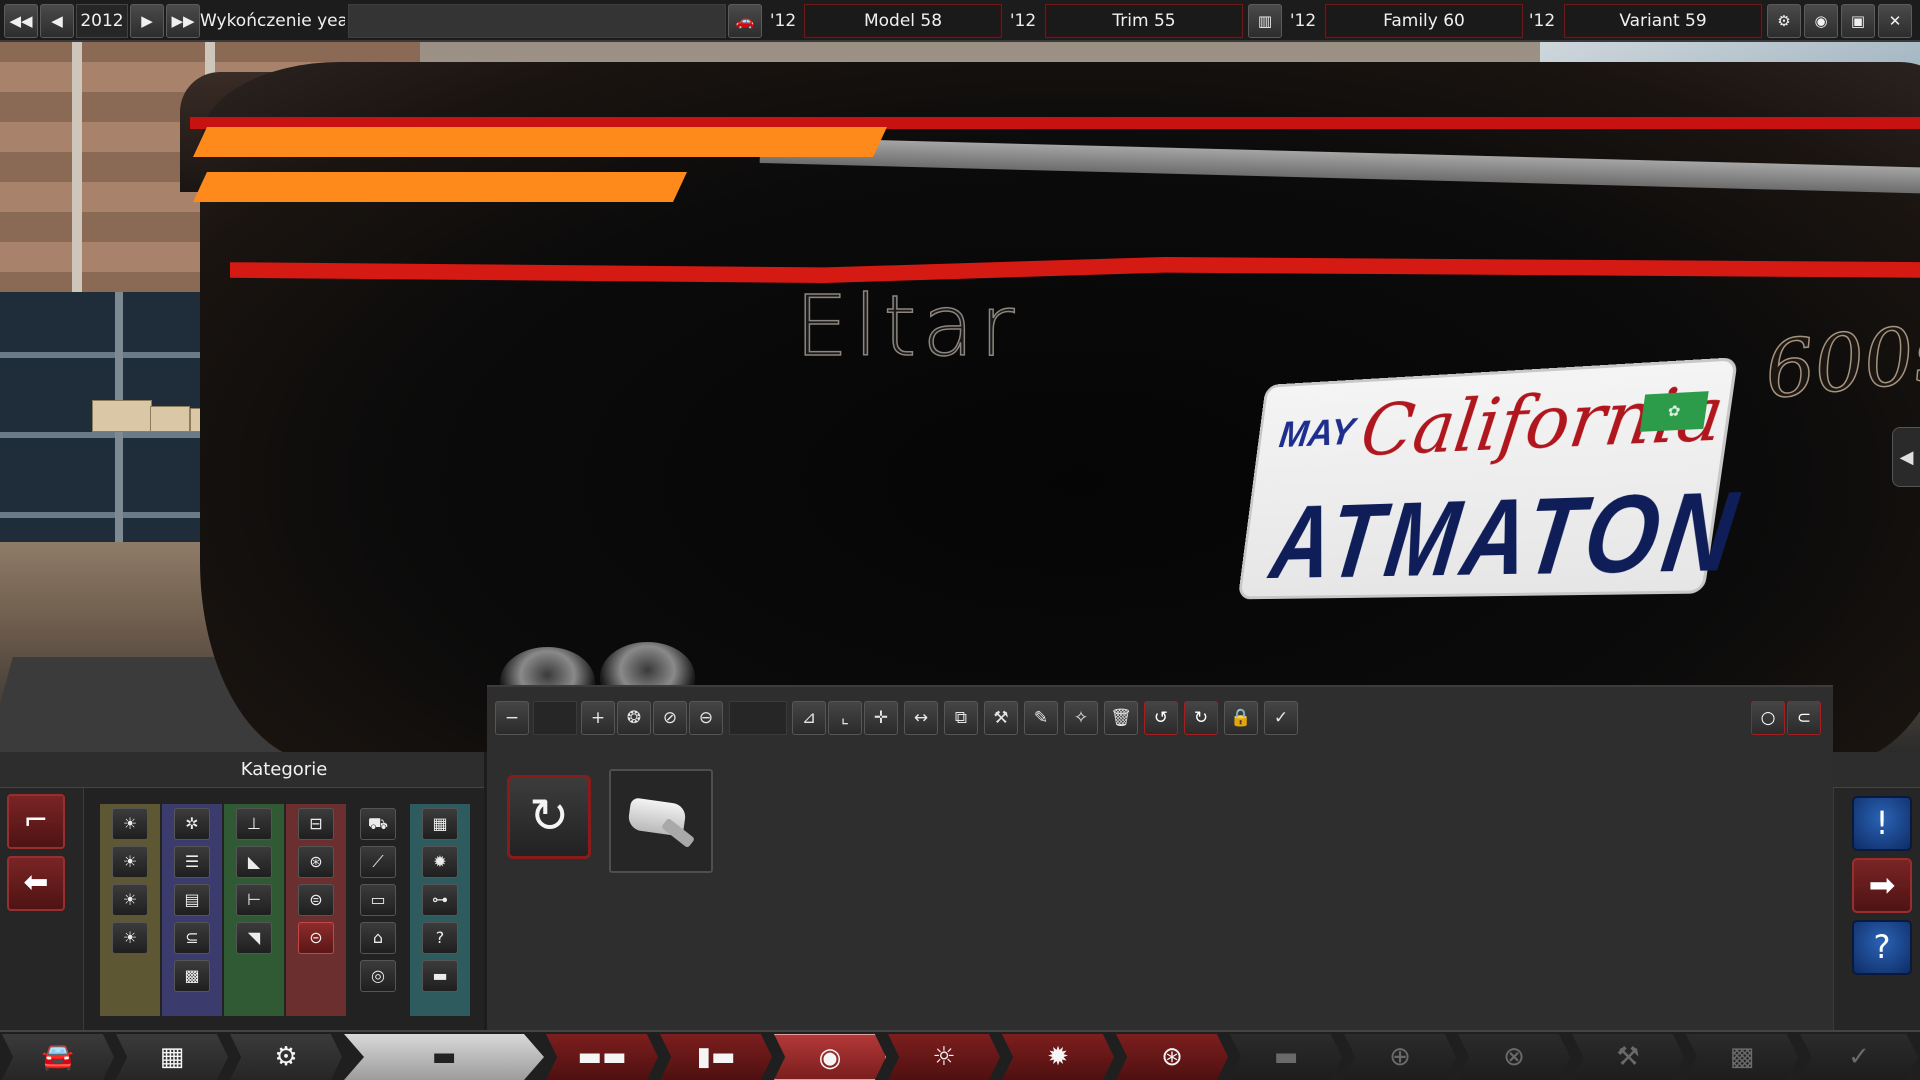 The width and height of the screenshot is (1920, 1080). What do you see at coordinates (1628, 1057) in the screenshot?
I see `tuning-stage-icon: ⚒` at bounding box center [1628, 1057].